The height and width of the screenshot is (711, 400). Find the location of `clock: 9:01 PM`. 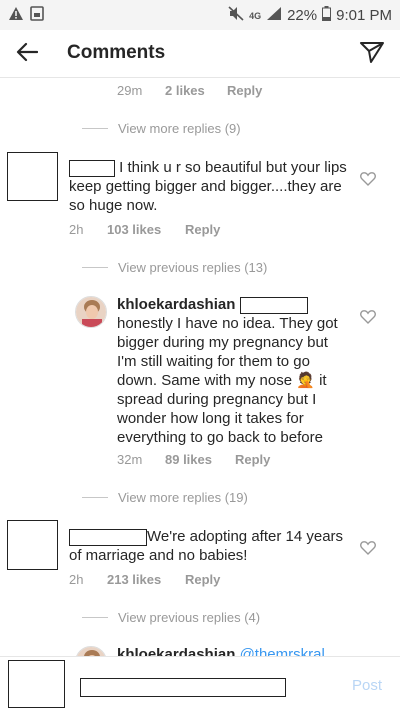

clock: 9:01 PM is located at coordinates (364, 15).